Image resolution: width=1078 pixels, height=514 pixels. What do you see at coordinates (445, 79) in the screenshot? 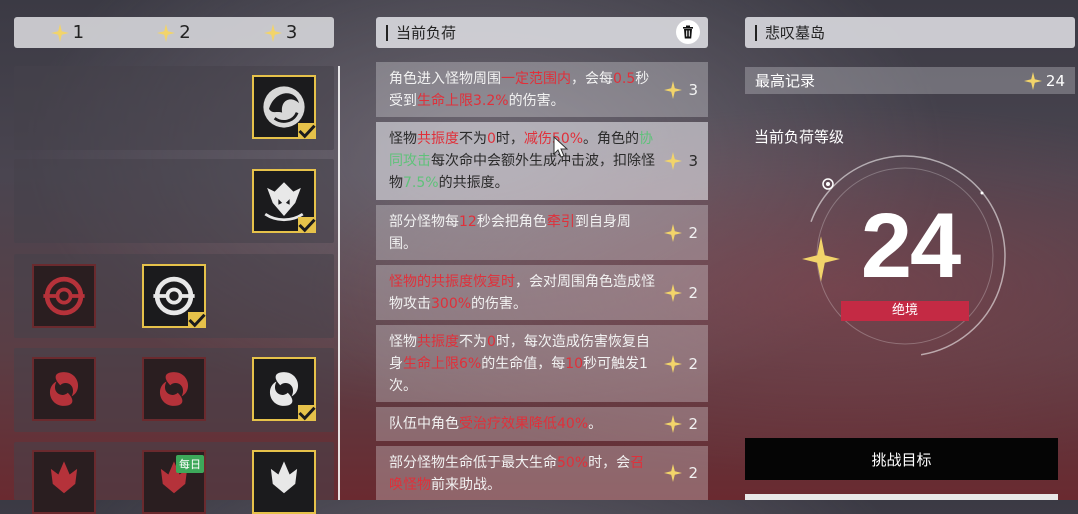
I see `effect-text-segment: 角色进入怪物周围` at bounding box center [445, 79].